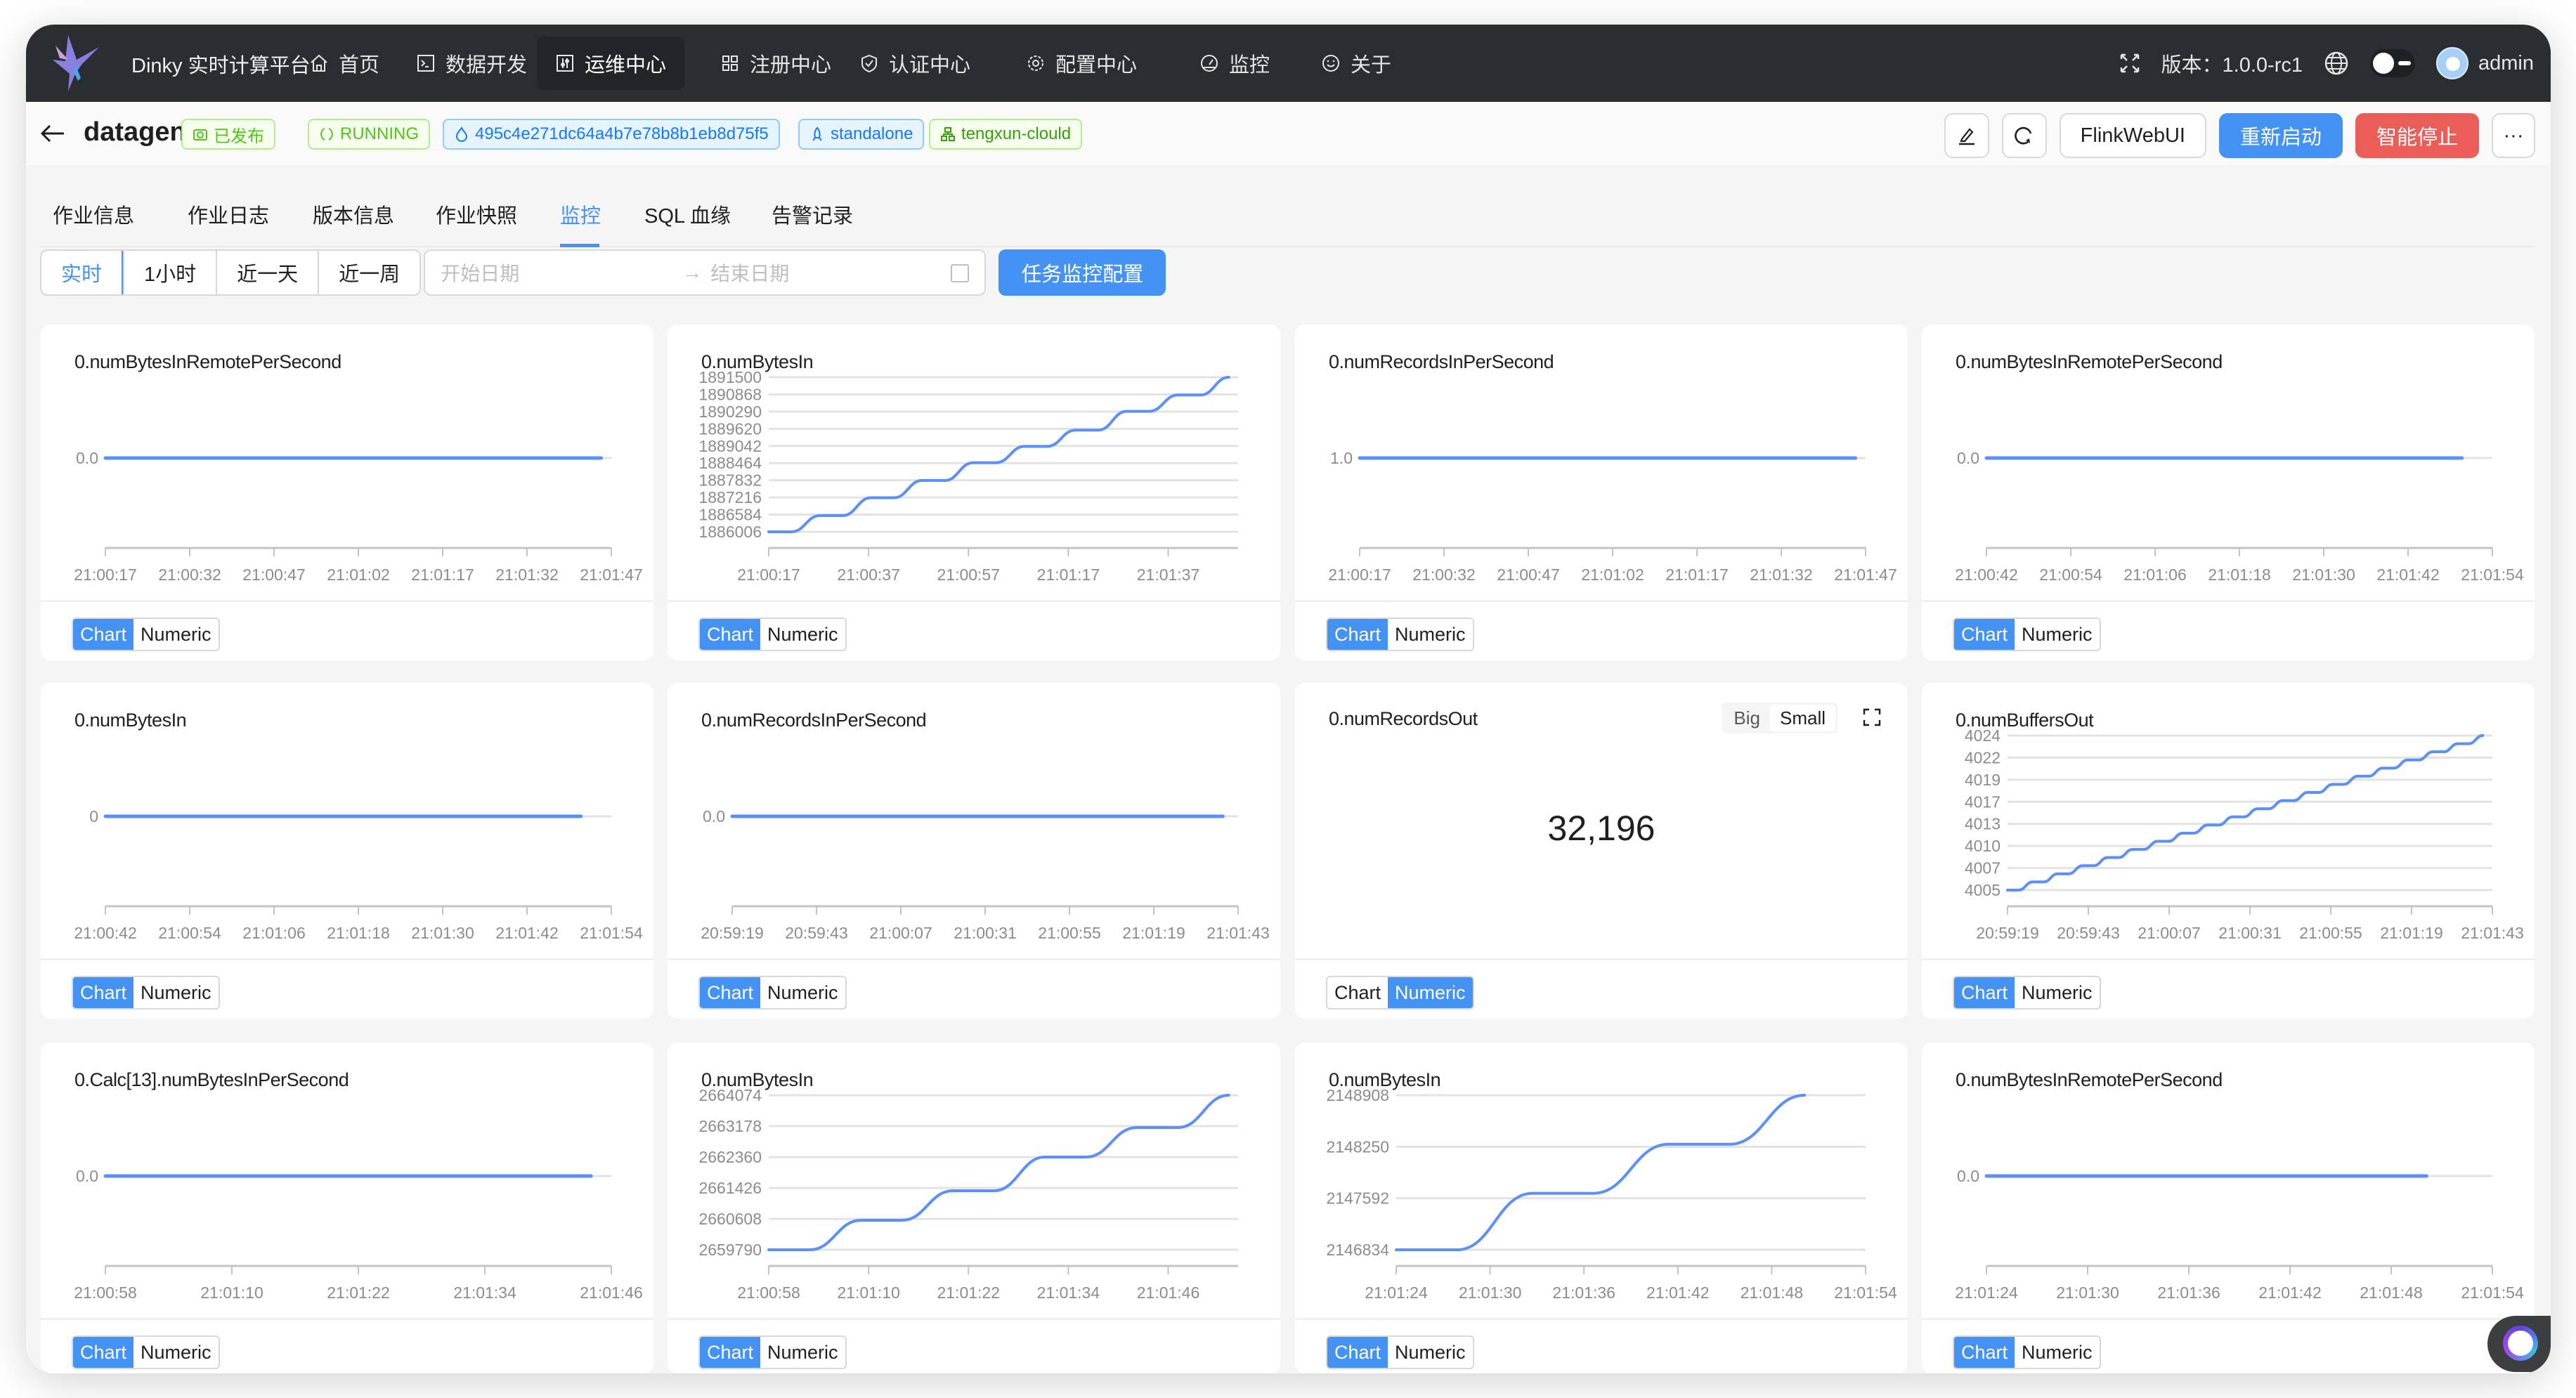  I want to click on nav-item-3: 注册中心, so click(776, 64).